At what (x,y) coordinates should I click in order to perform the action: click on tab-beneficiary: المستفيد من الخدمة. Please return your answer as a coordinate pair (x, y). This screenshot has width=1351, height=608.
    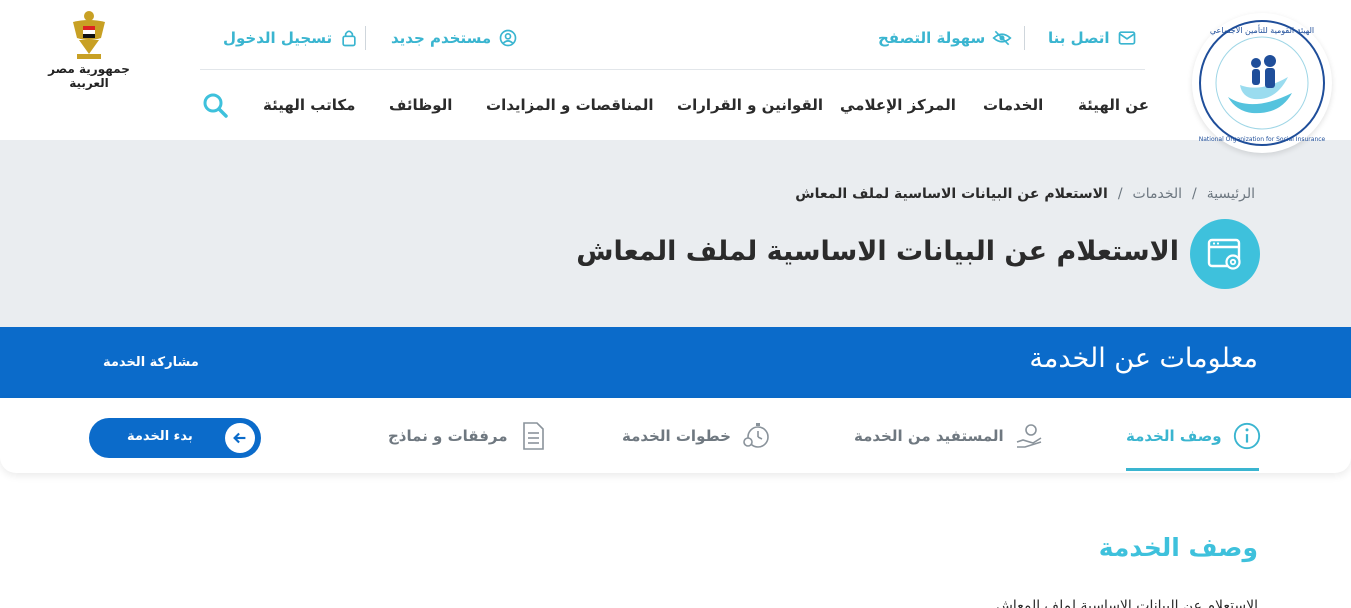
    Looking at the image, I should click on (950, 436).